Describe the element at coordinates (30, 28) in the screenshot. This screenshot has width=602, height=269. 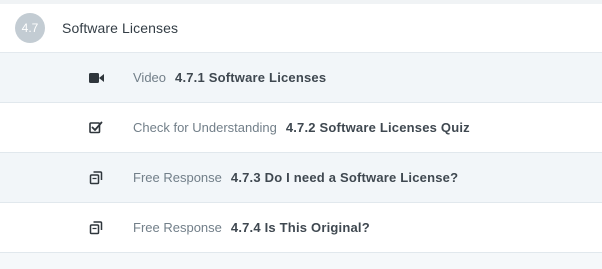
I see `section-number-badge: 4.7` at that location.